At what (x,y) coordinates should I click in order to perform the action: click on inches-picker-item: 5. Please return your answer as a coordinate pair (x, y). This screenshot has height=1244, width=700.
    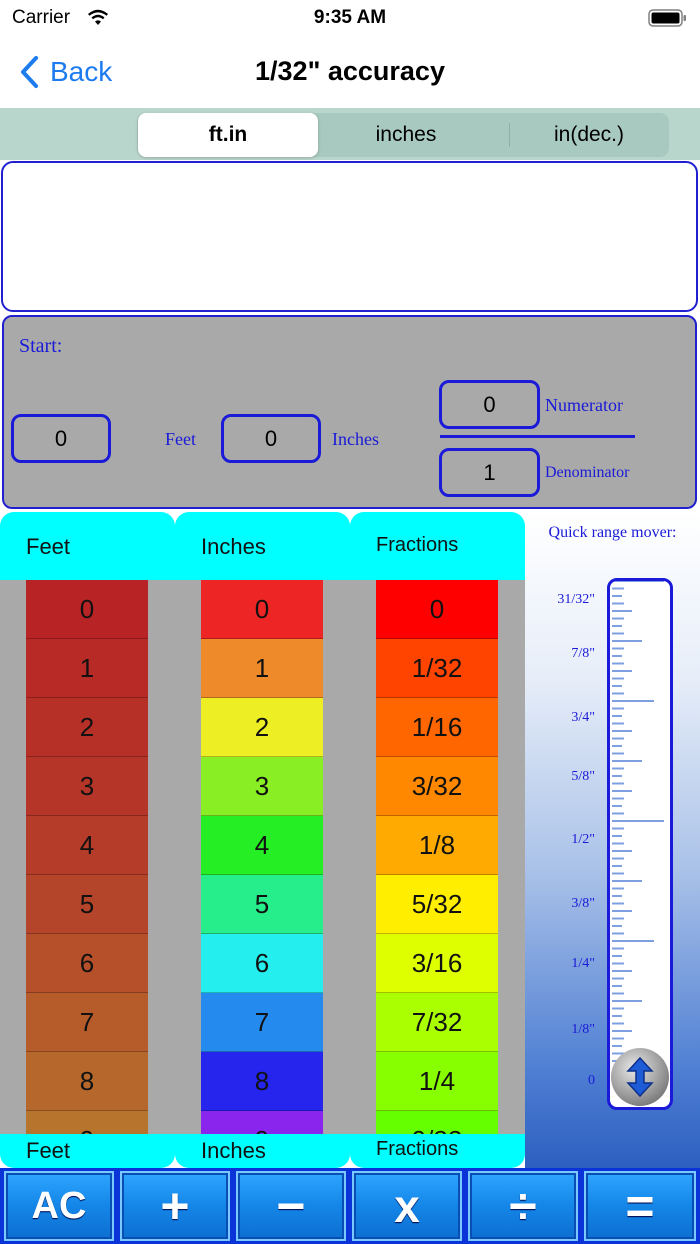
    Looking at the image, I should click on (262, 904).